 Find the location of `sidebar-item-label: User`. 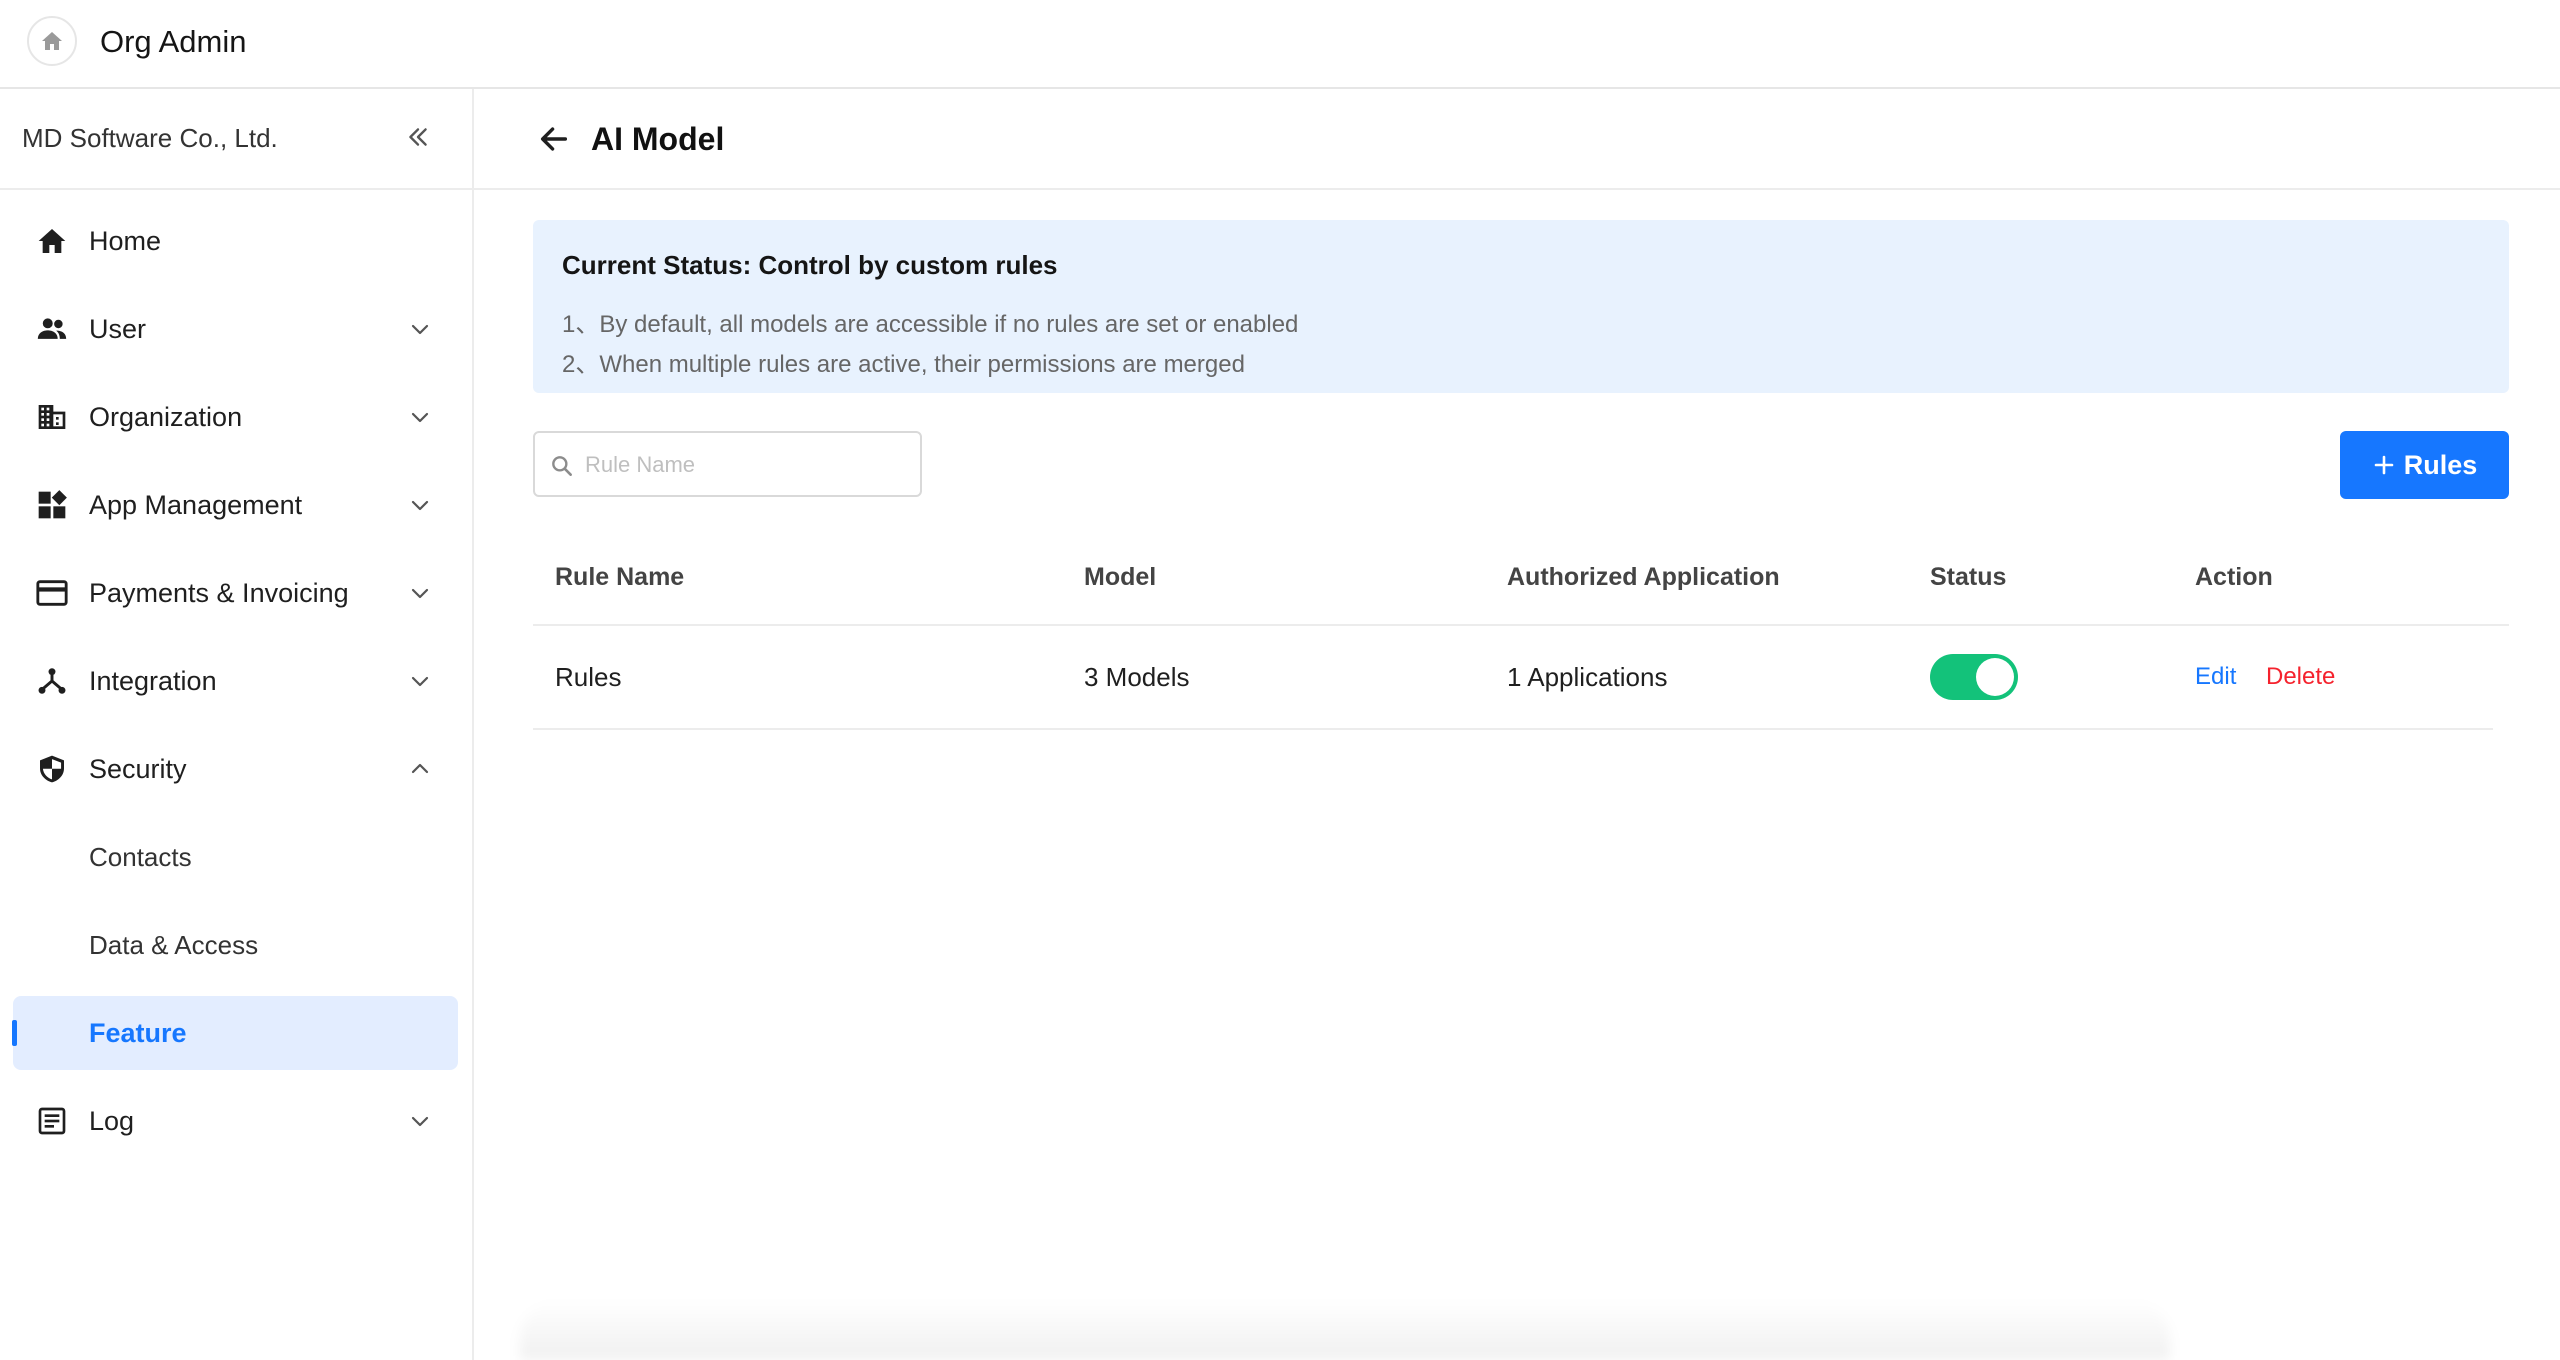

sidebar-item-label: User is located at coordinates (118, 328).